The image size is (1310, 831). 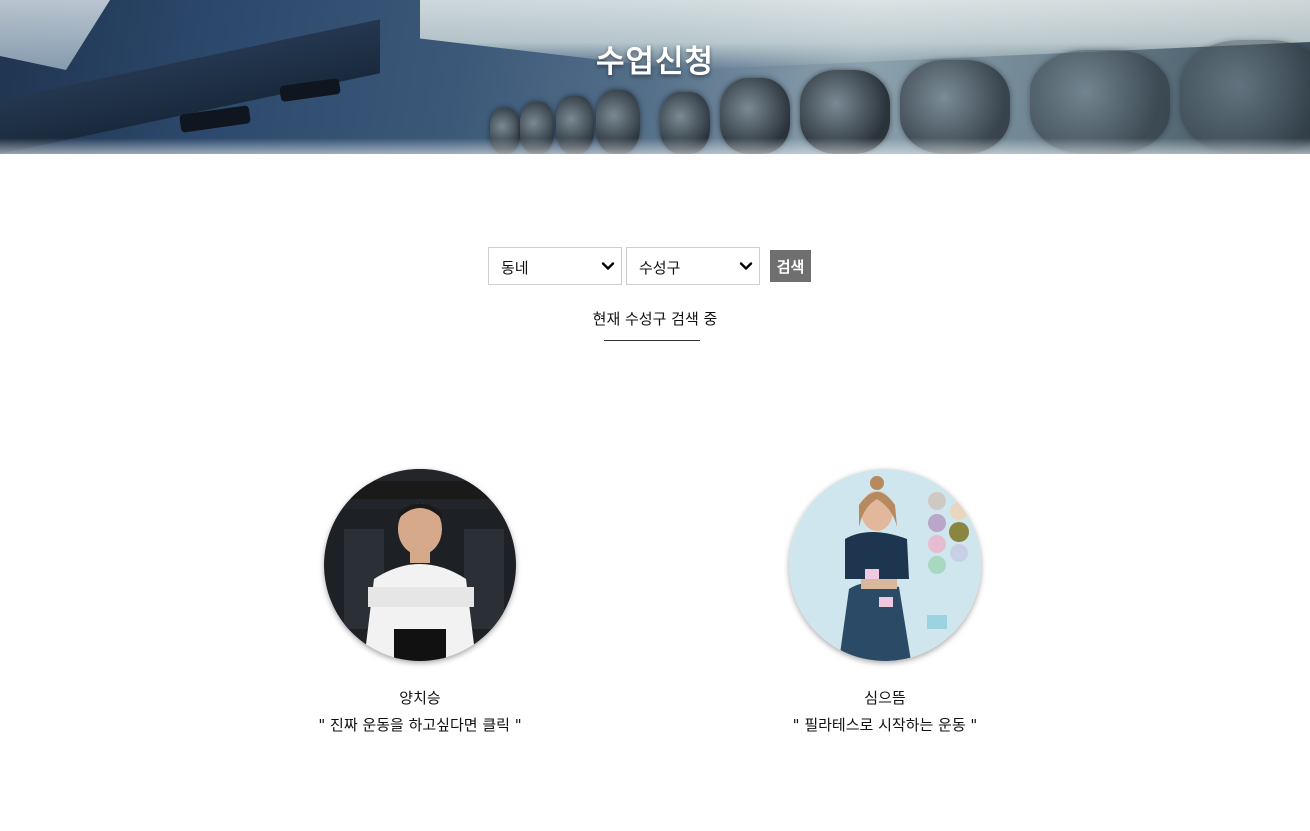 What do you see at coordinates (515, 268) in the screenshot?
I see `neighborhood-select-value: 동네` at bounding box center [515, 268].